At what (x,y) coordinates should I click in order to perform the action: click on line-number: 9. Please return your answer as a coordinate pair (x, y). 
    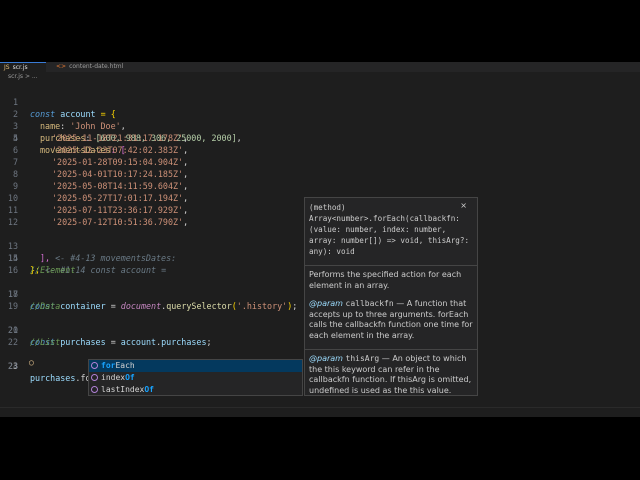
    Looking at the image, I should click on (15, 186).